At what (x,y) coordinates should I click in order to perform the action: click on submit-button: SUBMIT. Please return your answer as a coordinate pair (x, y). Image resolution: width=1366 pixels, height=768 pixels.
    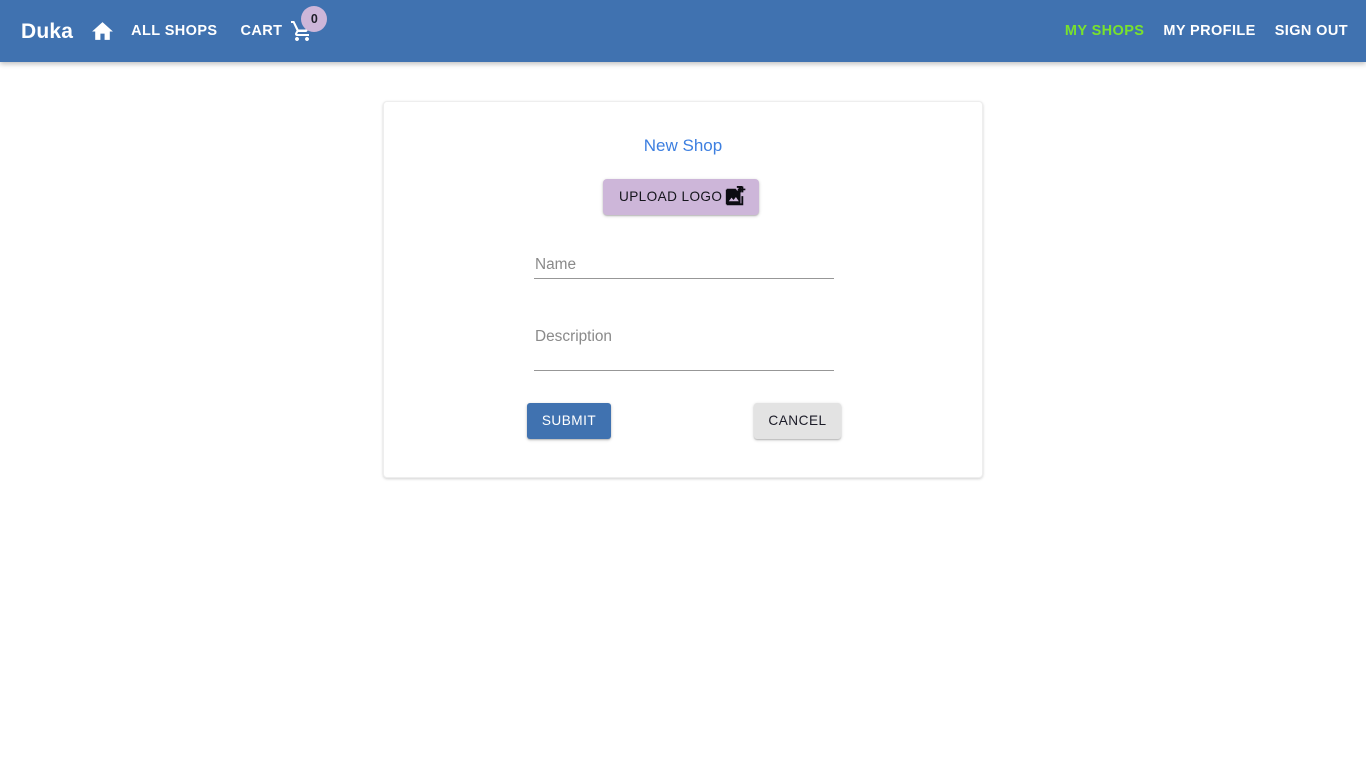
    Looking at the image, I should click on (569, 421).